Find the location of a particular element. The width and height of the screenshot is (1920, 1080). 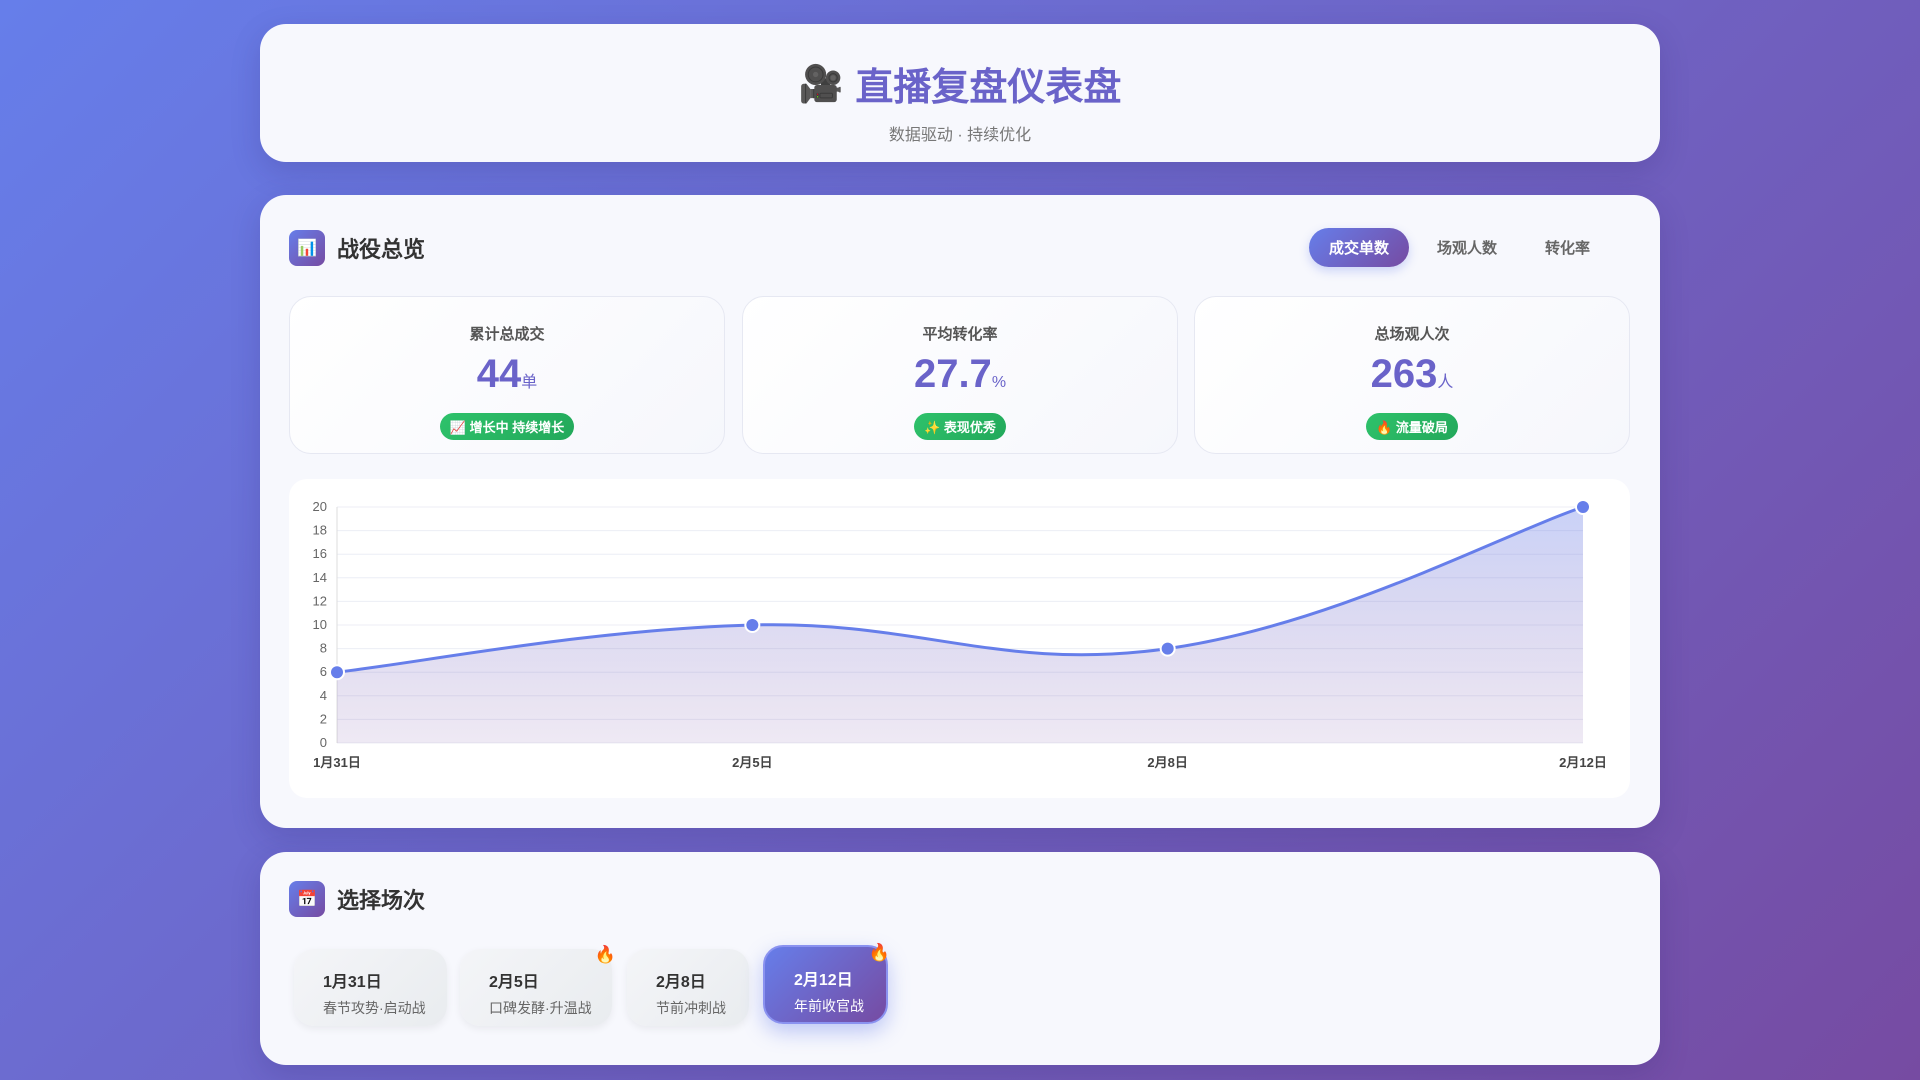

bar-chart-icon: 📊 is located at coordinates (307, 248).